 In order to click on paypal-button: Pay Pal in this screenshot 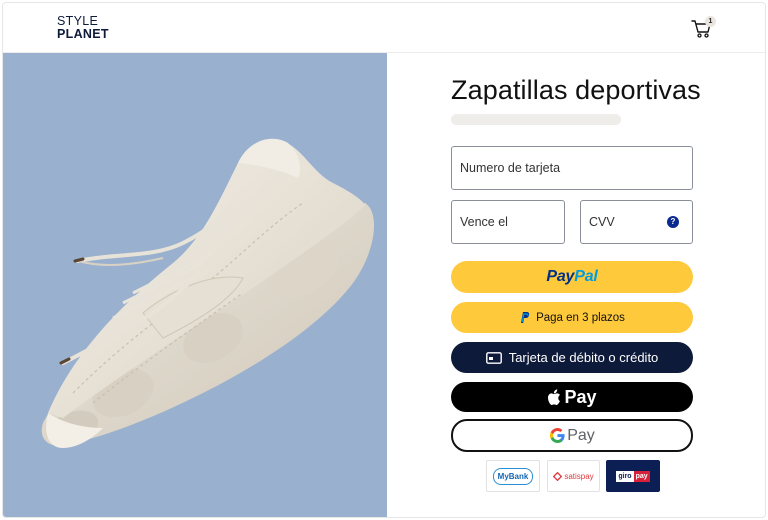, I will do `click(572, 277)`.